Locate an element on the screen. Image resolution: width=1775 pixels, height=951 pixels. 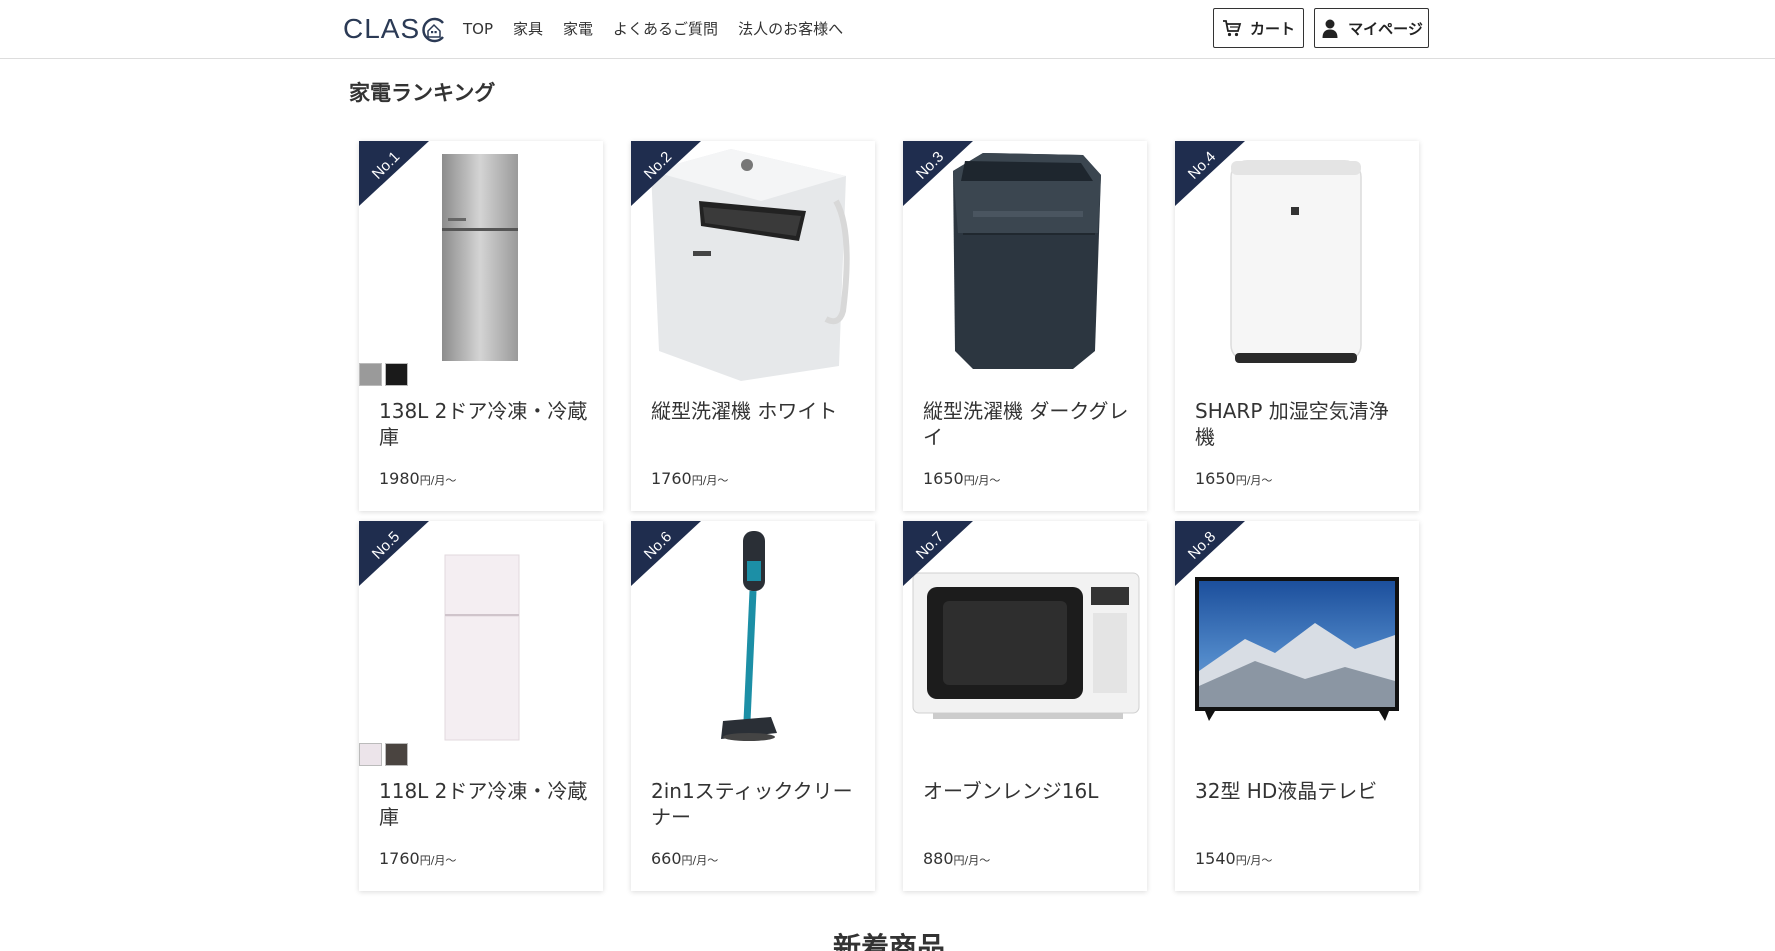
price-value: 660 is located at coordinates (666, 858).